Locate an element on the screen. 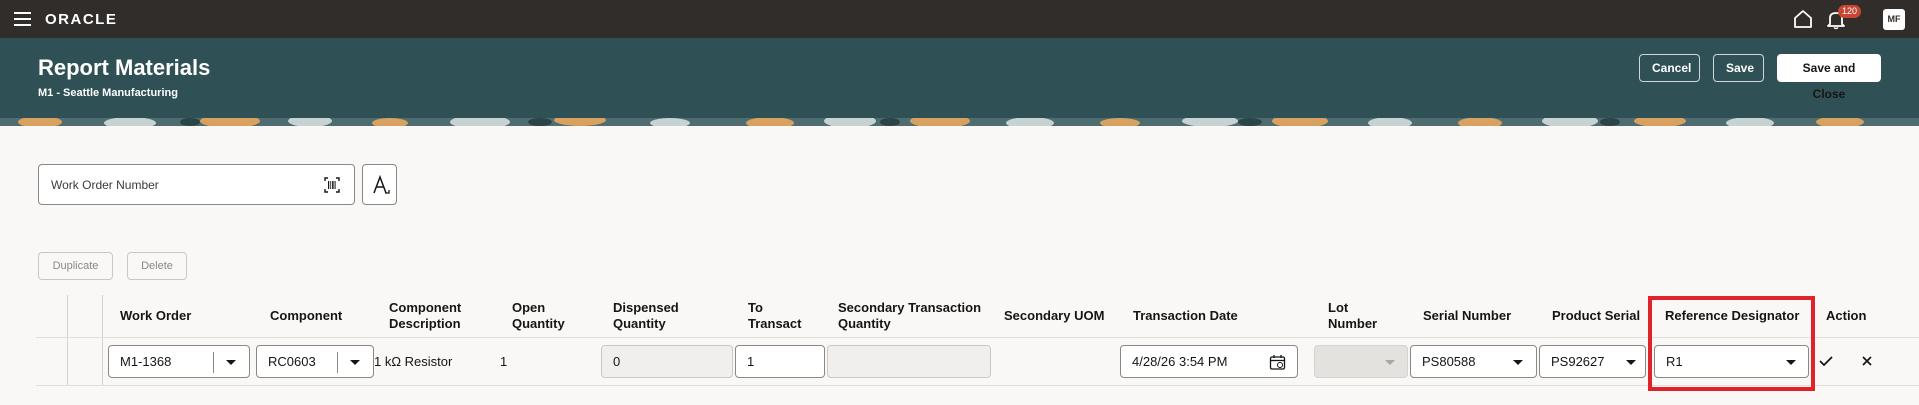  save-button: Save is located at coordinates (1738, 68).